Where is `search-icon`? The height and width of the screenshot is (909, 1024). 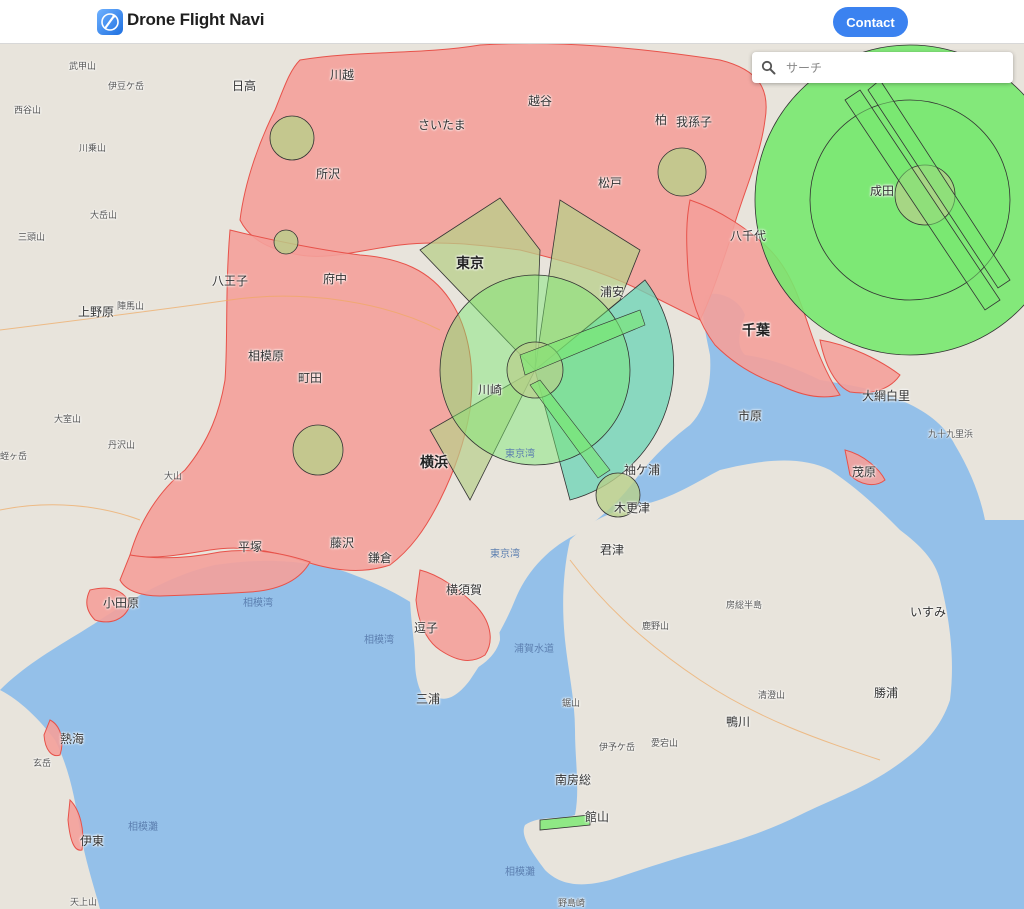
search-icon is located at coordinates (768, 67).